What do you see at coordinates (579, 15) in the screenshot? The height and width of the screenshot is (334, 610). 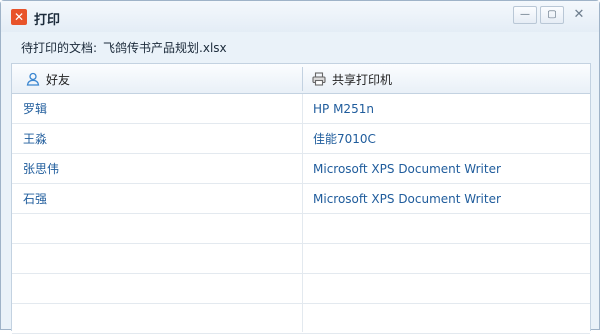 I see `close-button: ✕` at bounding box center [579, 15].